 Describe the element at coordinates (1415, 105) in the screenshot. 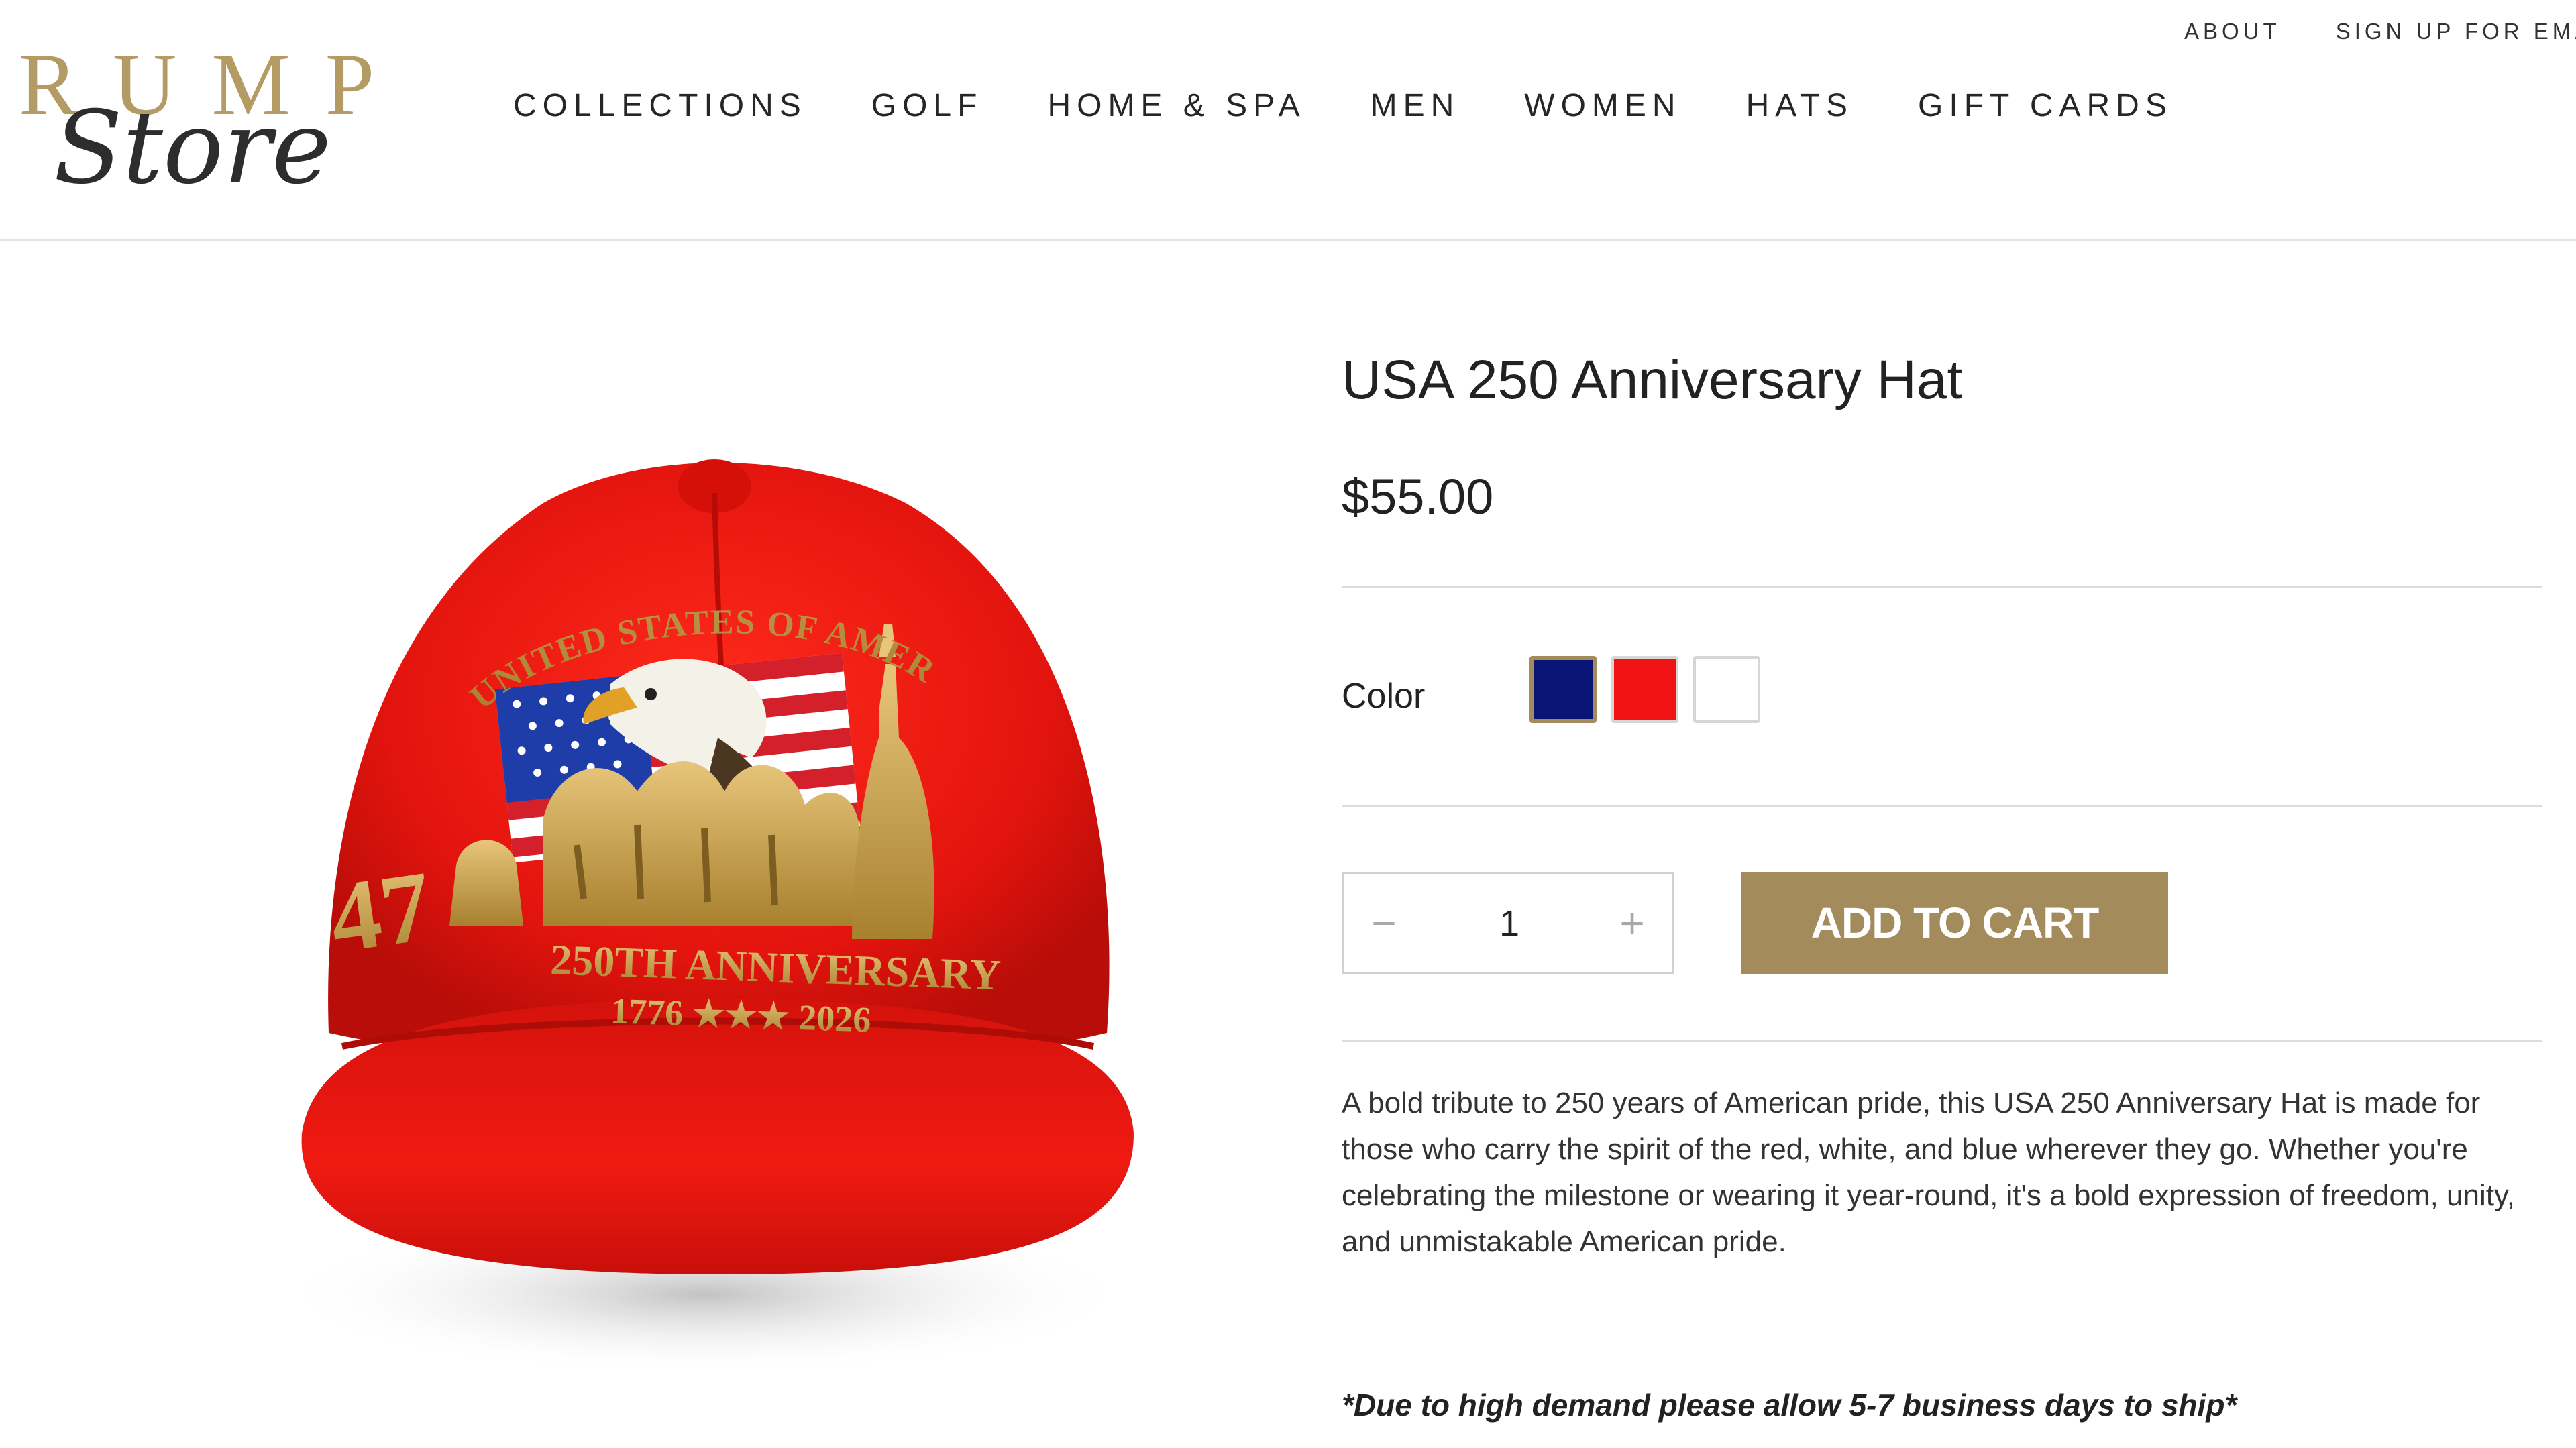

I see `nav-item-men: MEN` at that location.